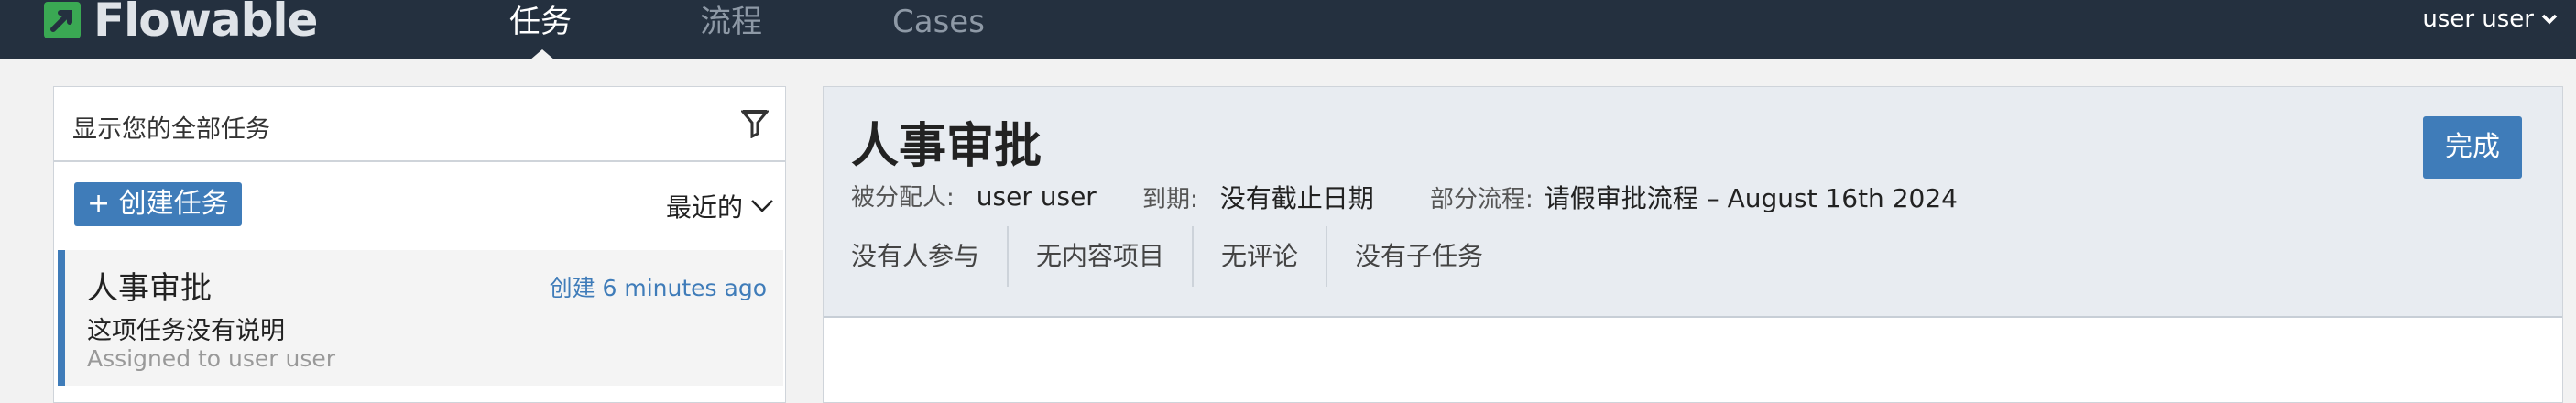 Image resolution: width=2576 pixels, height=403 pixels. Describe the element at coordinates (2473, 147) in the screenshot. I see `complete-button: 完成` at that location.